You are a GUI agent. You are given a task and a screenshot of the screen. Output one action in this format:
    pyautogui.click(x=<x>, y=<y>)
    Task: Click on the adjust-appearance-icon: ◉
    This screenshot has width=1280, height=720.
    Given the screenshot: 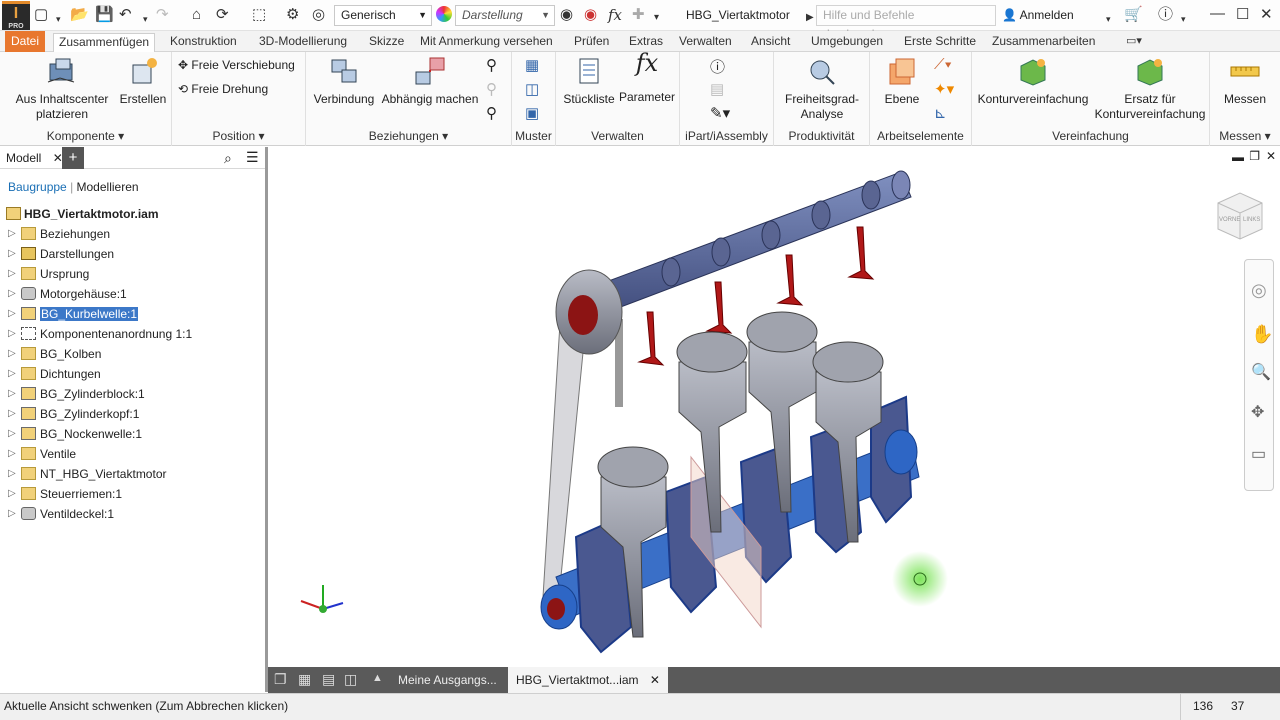 What is the action you would take?
    pyautogui.click(x=566, y=15)
    